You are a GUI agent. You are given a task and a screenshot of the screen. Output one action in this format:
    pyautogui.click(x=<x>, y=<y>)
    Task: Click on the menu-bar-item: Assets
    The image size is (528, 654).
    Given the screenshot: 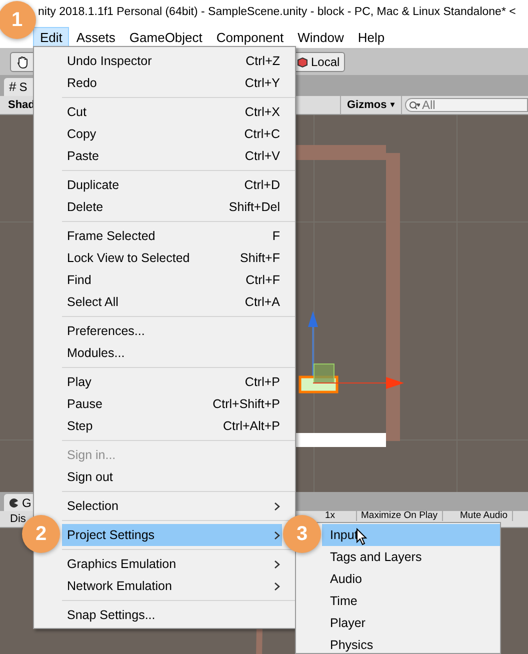 What is the action you would take?
    pyautogui.click(x=95, y=37)
    